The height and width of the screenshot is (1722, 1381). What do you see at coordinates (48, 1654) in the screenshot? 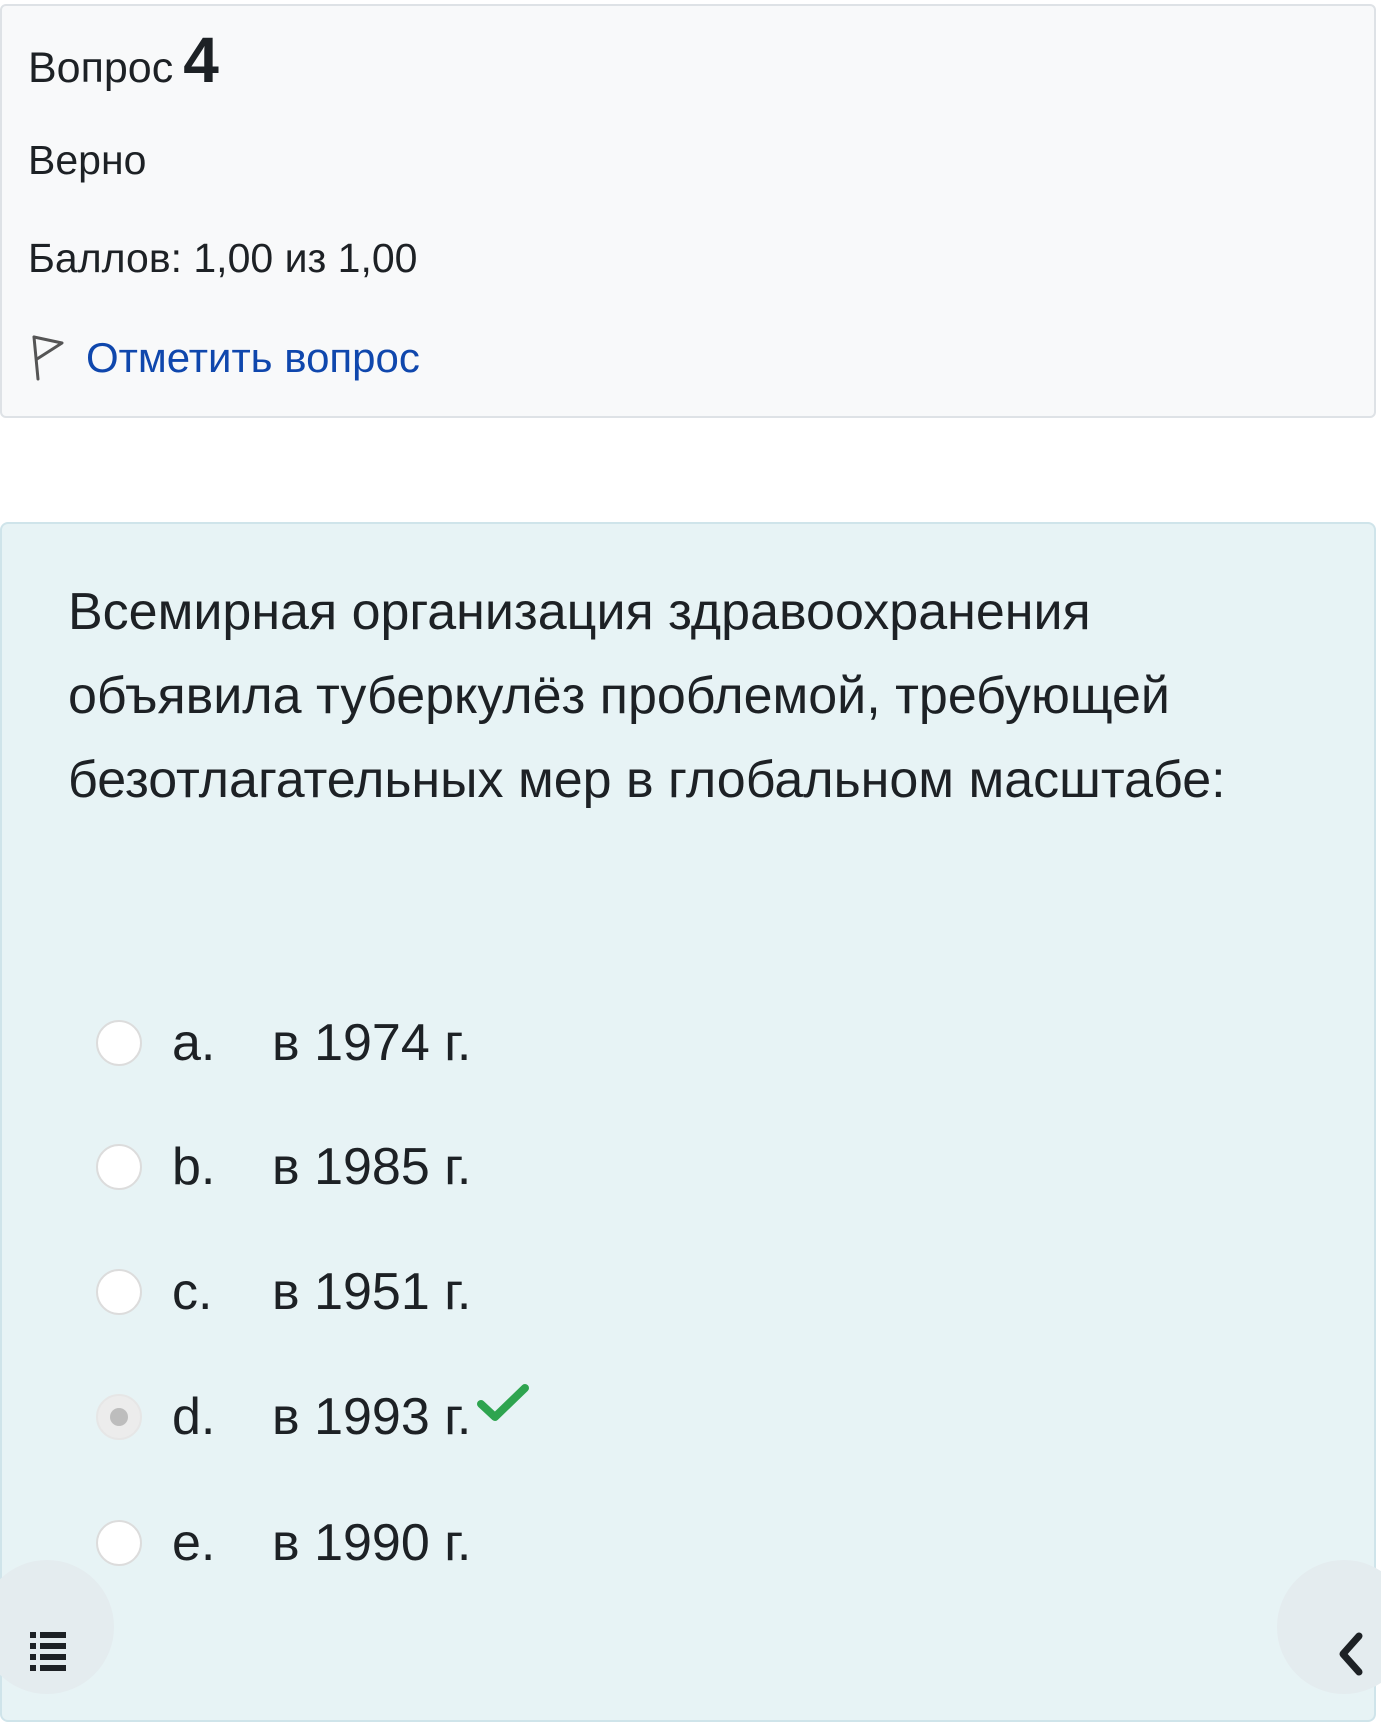
I see `list-icon` at bounding box center [48, 1654].